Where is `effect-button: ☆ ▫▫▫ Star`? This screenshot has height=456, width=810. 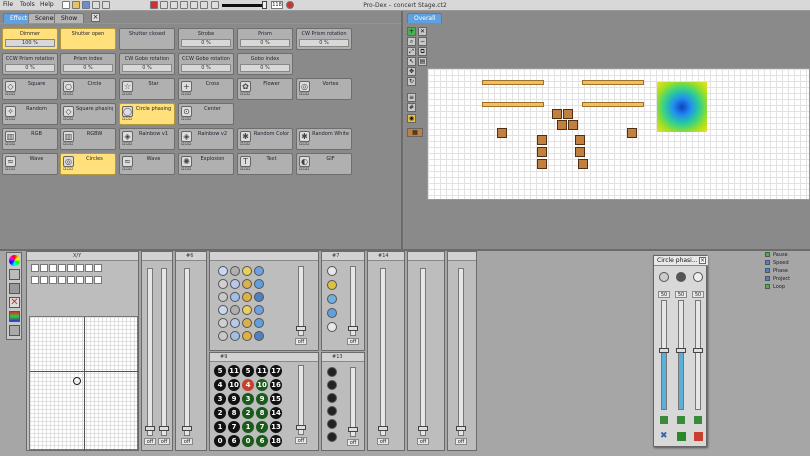
effect-button: ☆ ▫▫▫ Star is located at coordinates (147, 89).